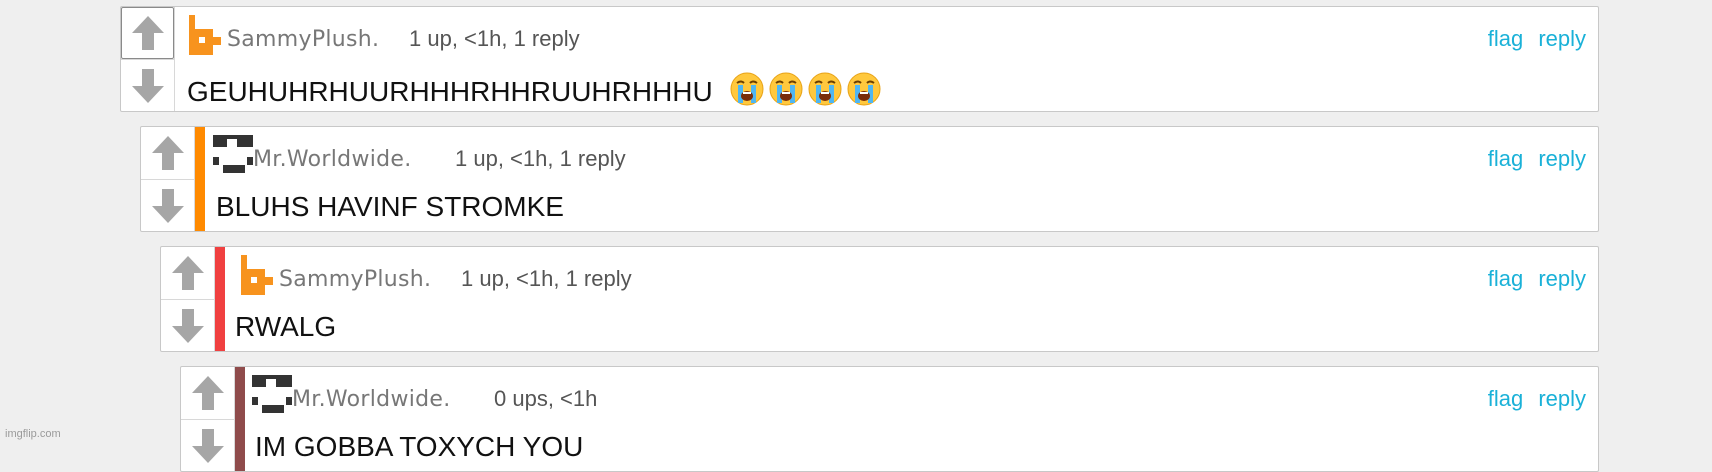  I want to click on comment-text: GEUHUHRHUURHHHRHHRUUHRHHHU, so click(536, 92).